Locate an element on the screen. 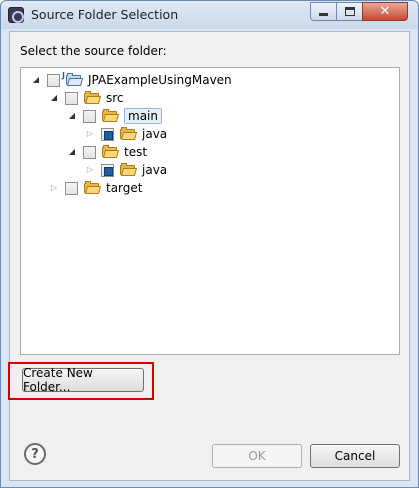 This screenshot has height=488, width=419. maximize-icon is located at coordinates (349, 11).